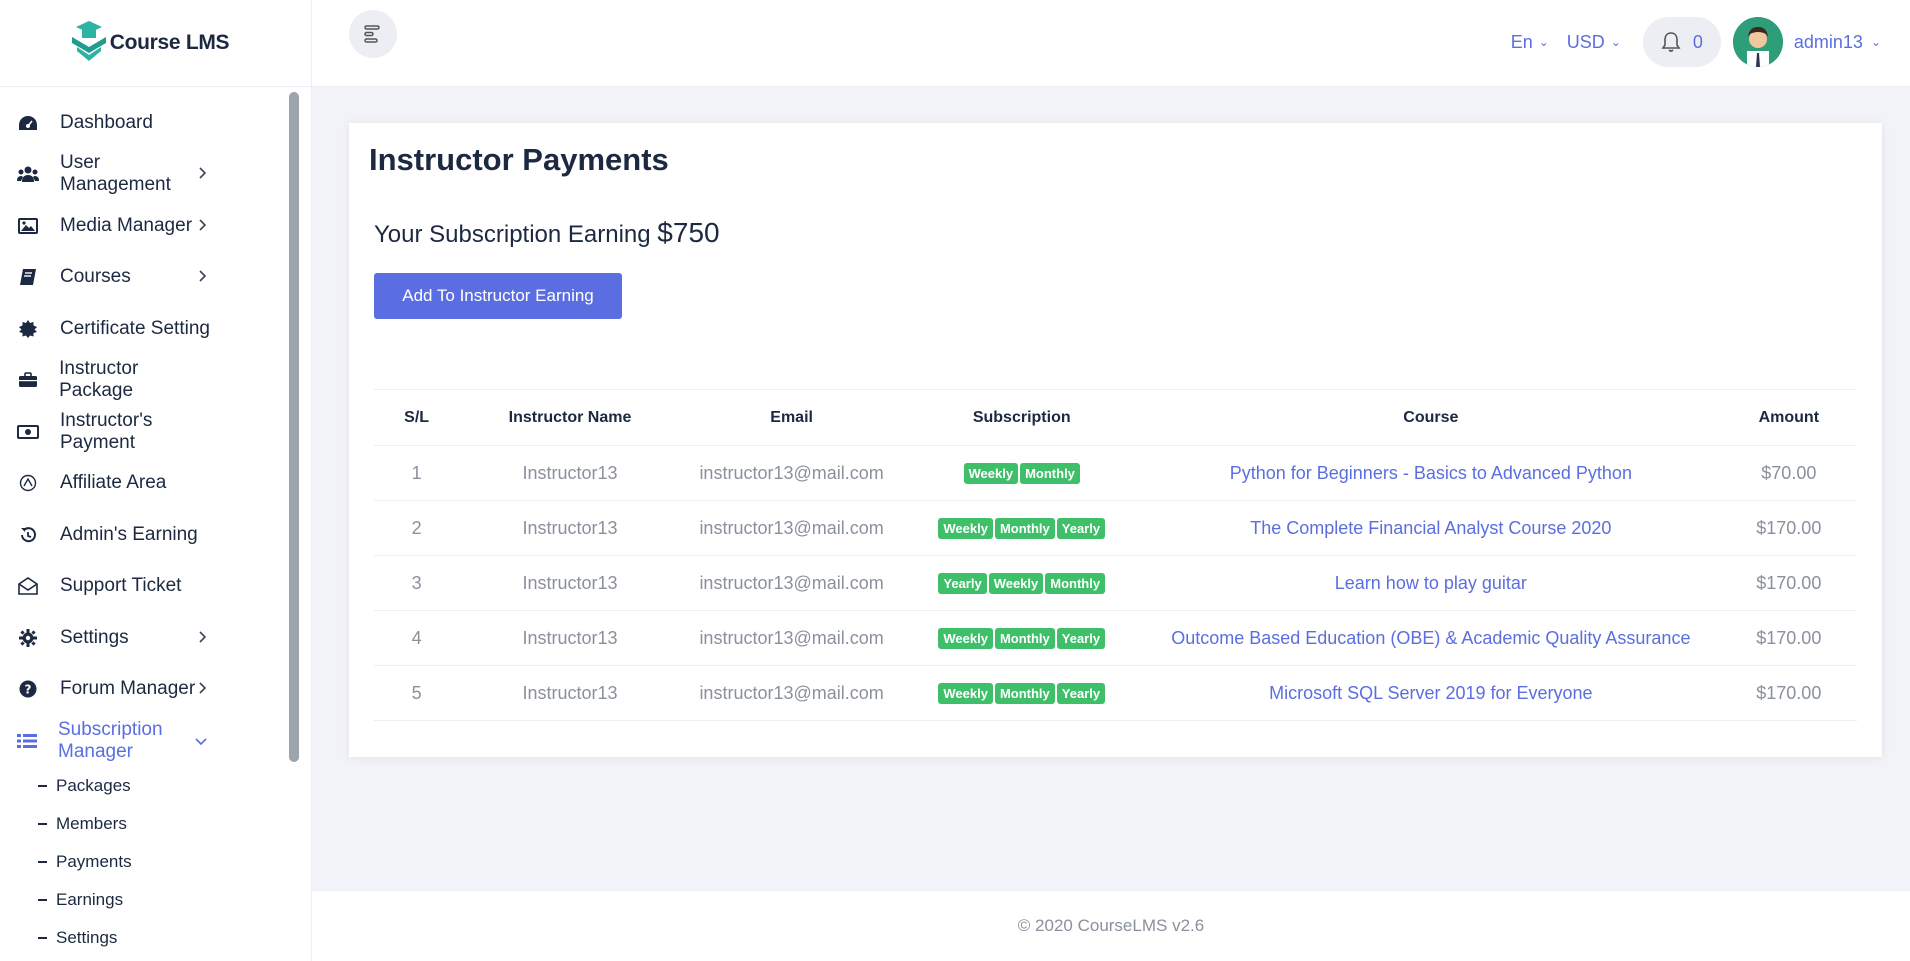  I want to click on scrollbar-thumb, so click(294, 427).